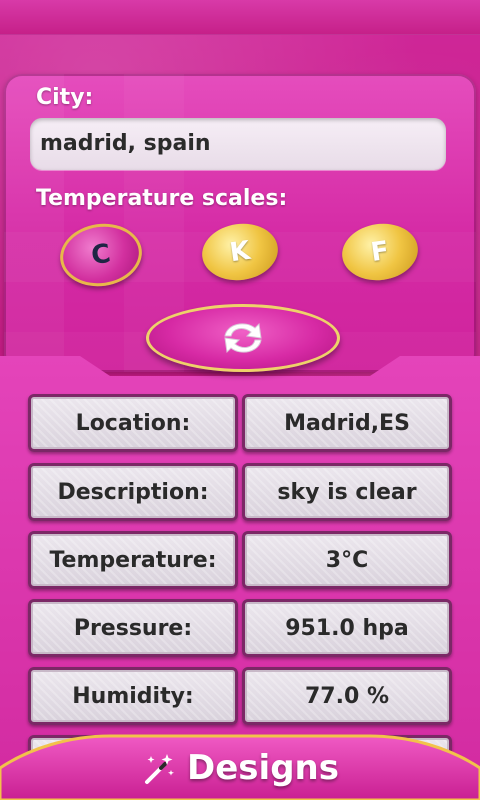 The height and width of the screenshot is (800, 480). Describe the element at coordinates (133, 628) in the screenshot. I see `pressure-label: Pressure:` at that location.